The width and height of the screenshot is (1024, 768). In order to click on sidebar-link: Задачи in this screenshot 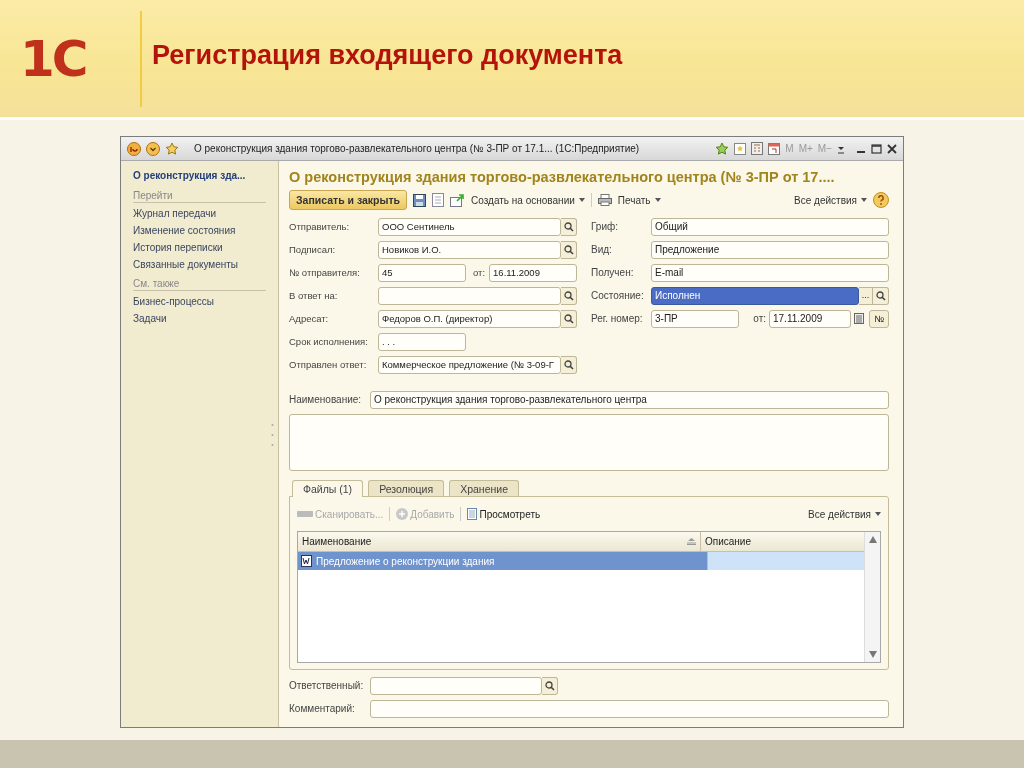, I will do `click(199, 318)`.